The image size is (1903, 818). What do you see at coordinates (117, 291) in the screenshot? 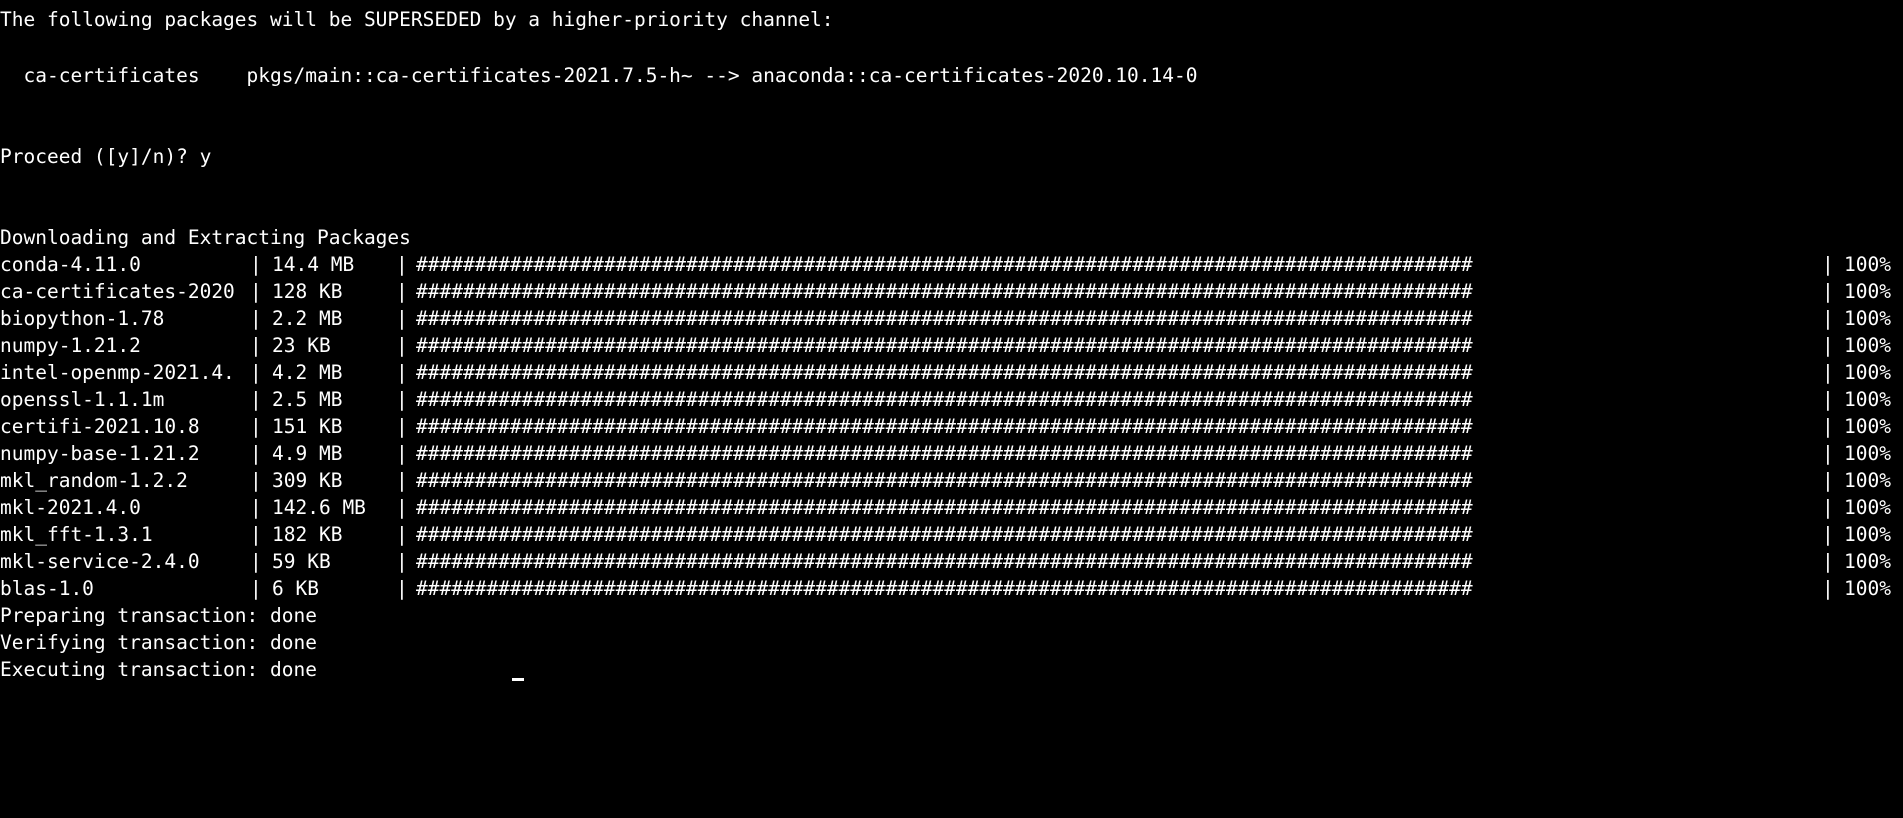
I see `package-name: ca-certificates-2020` at bounding box center [117, 291].